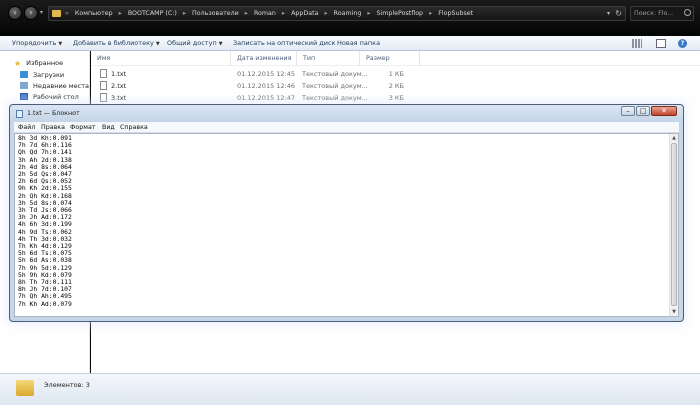 The height and width of the screenshot is (405, 700). I want to click on window-title: 1.txt — Блокнот, so click(53, 113).